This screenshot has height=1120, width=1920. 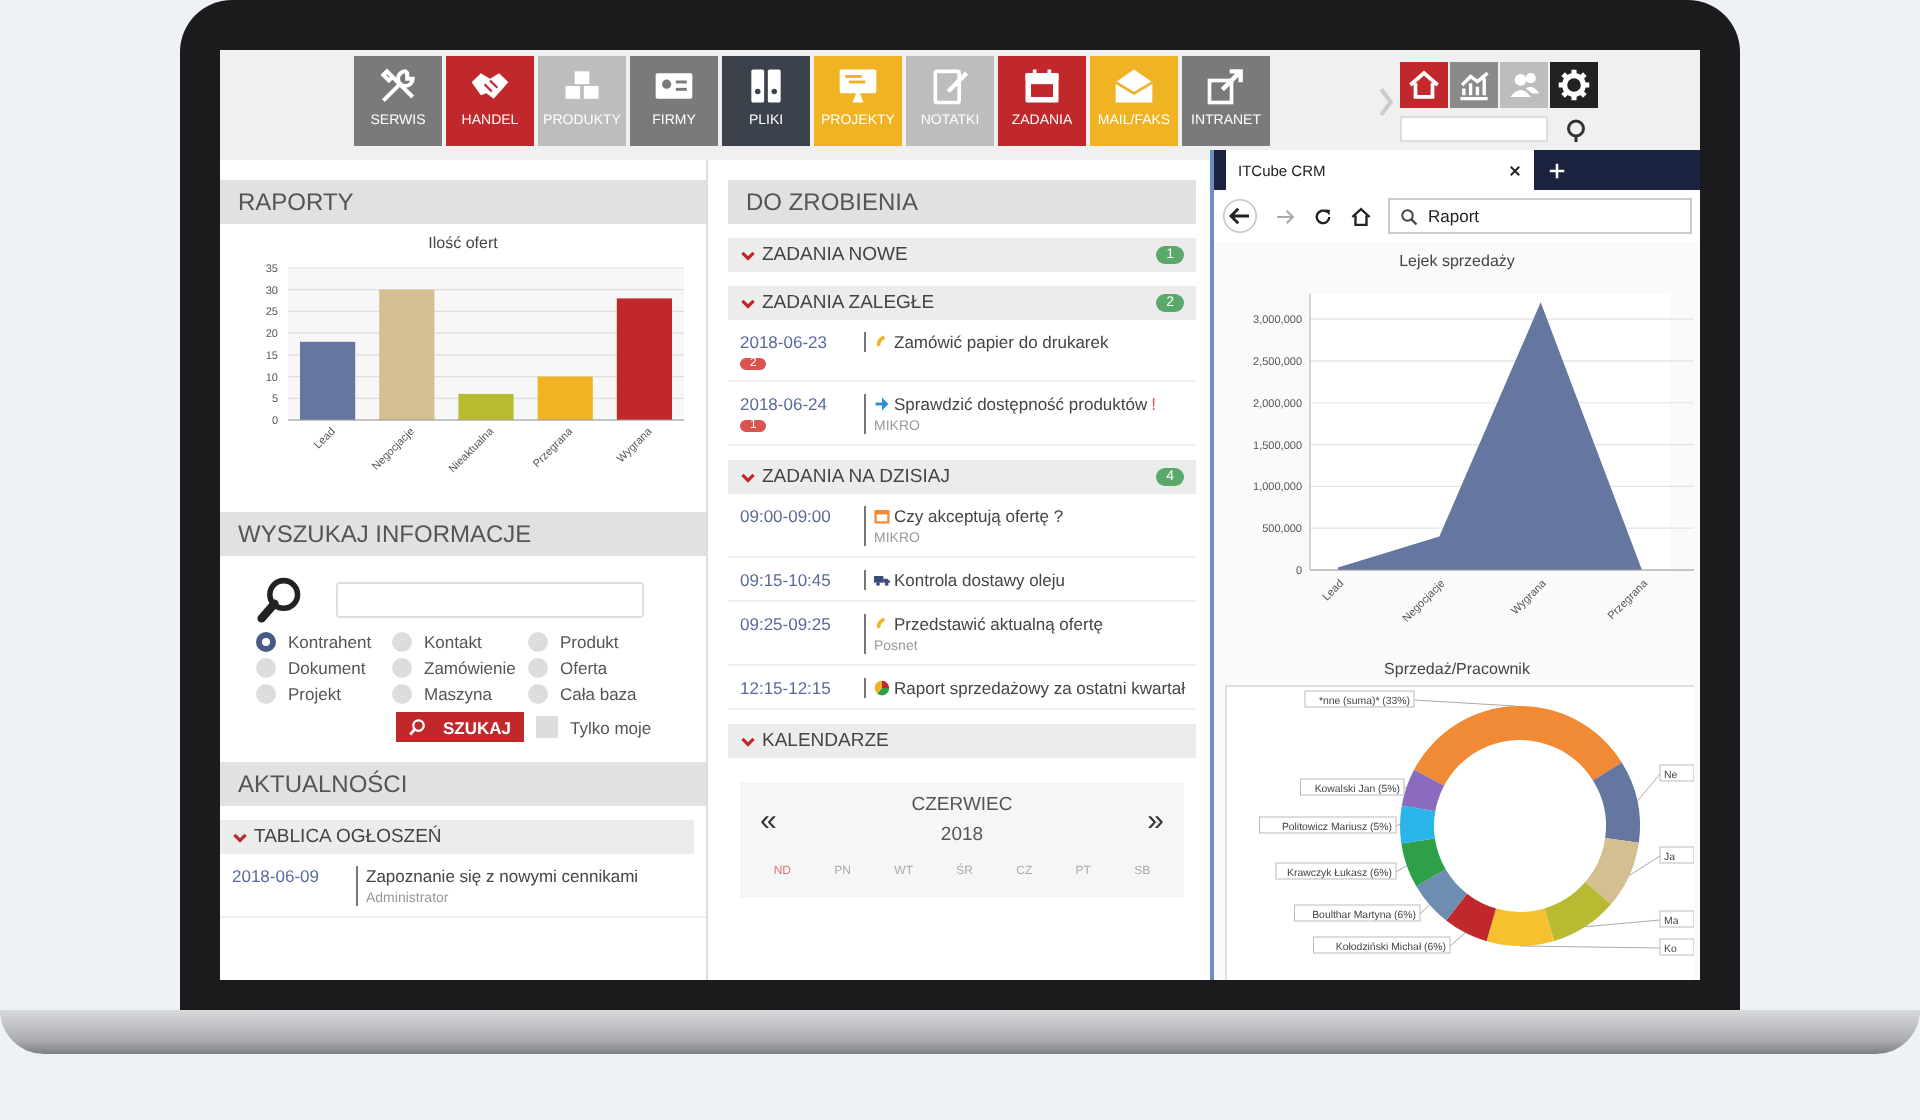 I want to click on option-label: Dokument, so click(x=327, y=668).